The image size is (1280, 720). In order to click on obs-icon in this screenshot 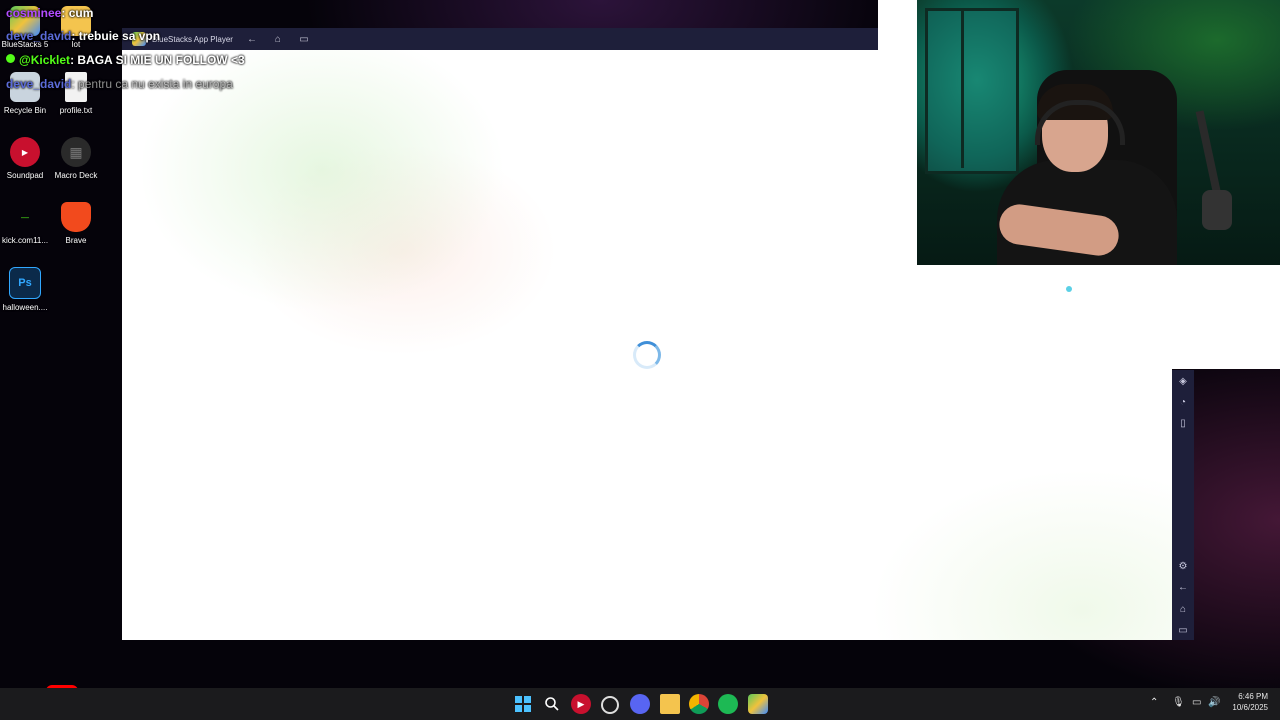, I will do `click(610, 705)`.